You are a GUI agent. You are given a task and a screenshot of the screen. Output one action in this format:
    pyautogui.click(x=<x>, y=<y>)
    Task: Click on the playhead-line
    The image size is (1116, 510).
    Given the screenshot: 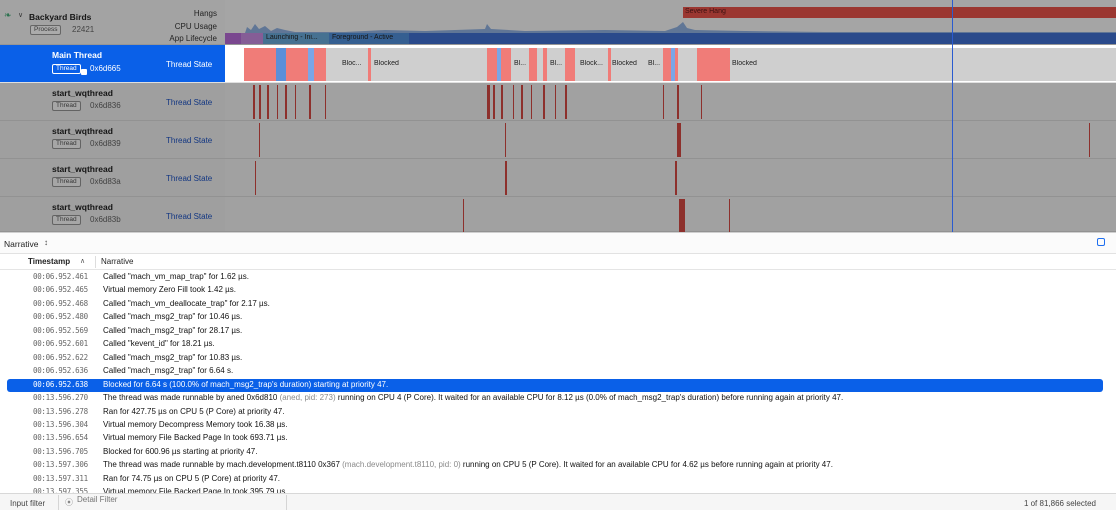 What is the action you would take?
    pyautogui.click(x=952, y=116)
    